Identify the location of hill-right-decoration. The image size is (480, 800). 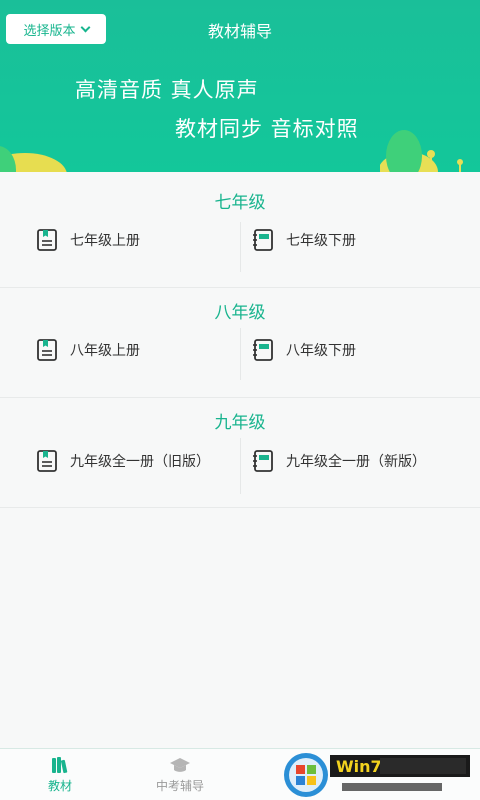
(421, 151).